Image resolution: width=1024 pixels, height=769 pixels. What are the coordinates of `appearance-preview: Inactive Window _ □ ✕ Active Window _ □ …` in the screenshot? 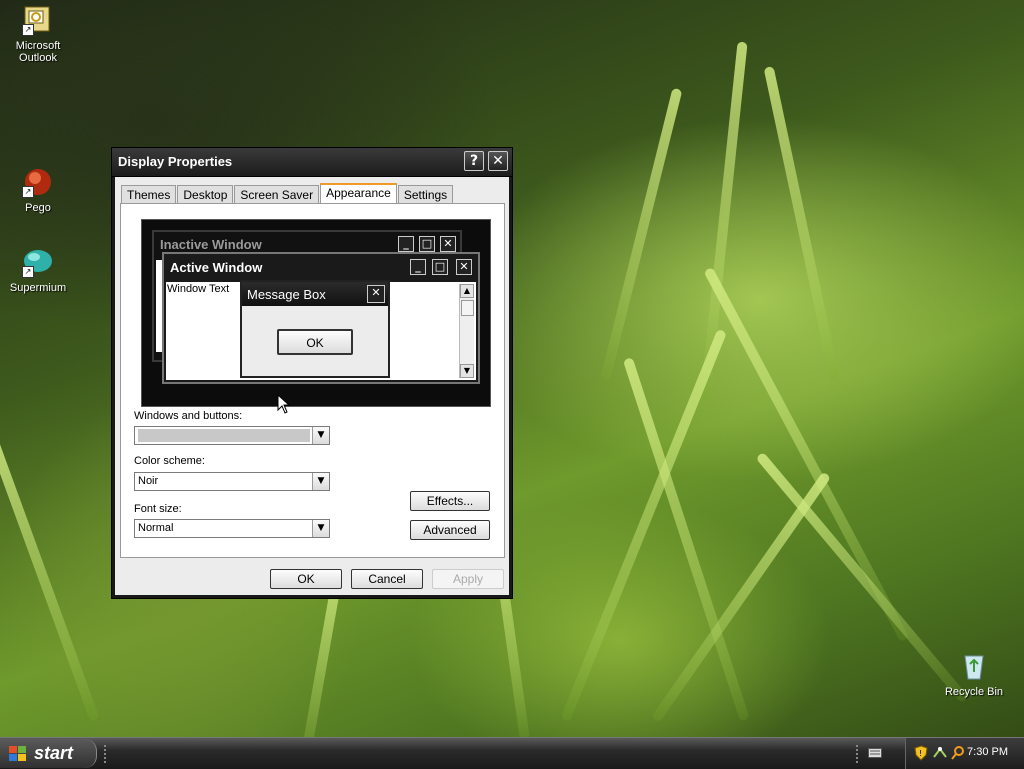 It's located at (316, 313).